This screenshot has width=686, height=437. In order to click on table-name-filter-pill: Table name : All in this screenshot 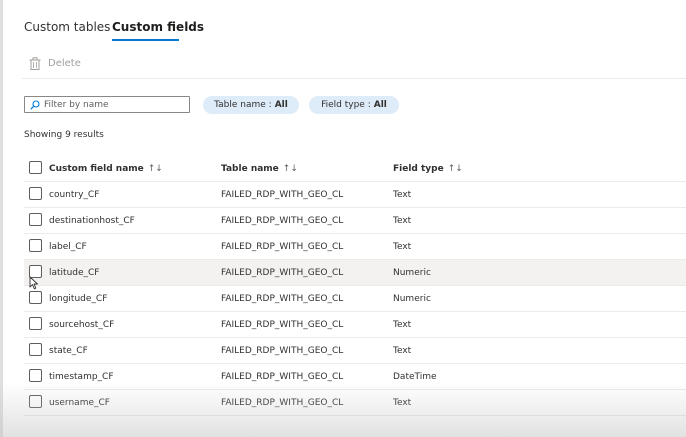, I will do `click(251, 105)`.